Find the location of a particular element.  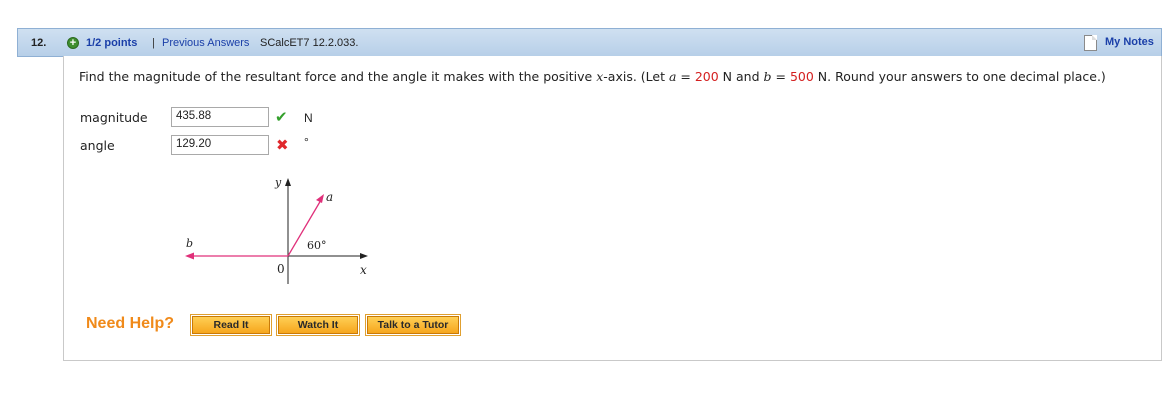

previous-answers-link: Previous Answers is located at coordinates (205, 43).